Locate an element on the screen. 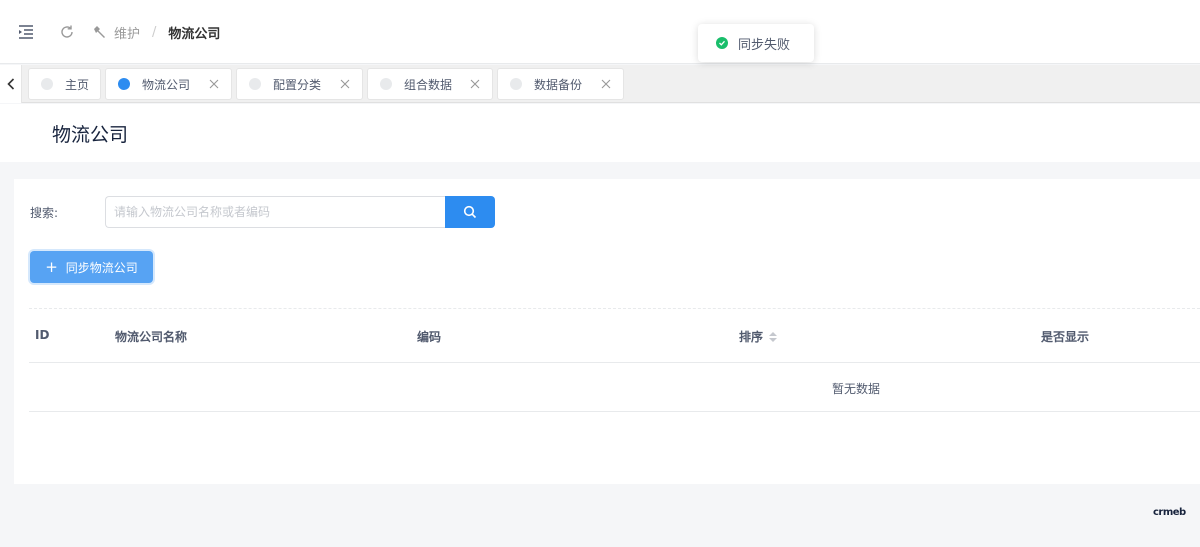 The image size is (1200, 547). toast-notification: 同步失败 is located at coordinates (756, 43).